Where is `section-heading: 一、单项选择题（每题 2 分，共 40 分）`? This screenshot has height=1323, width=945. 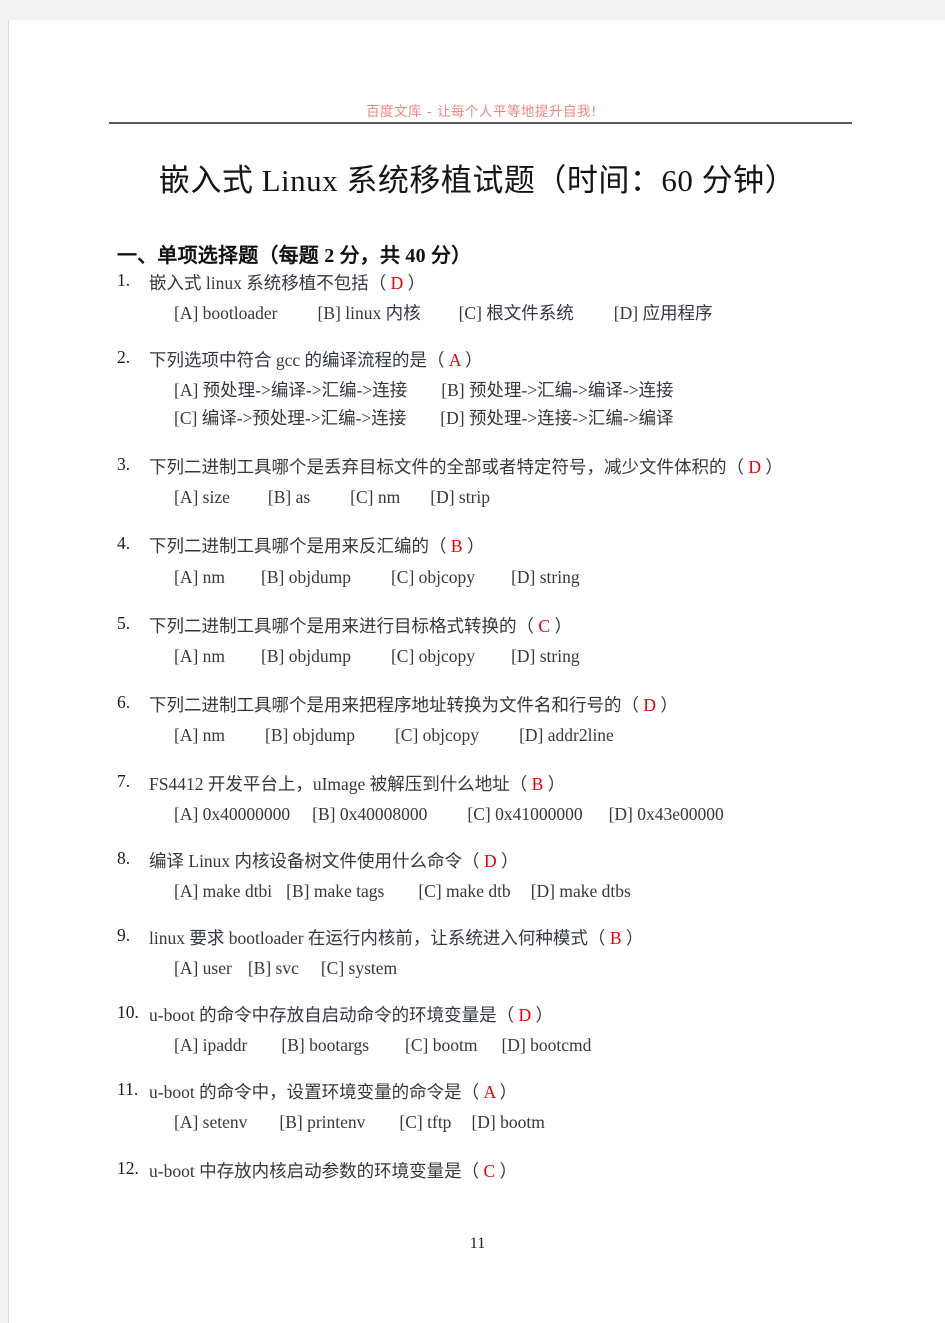 section-heading: 一、单项选择题（每题 2 分，共 40 分） is located at coordinates (294, 256).